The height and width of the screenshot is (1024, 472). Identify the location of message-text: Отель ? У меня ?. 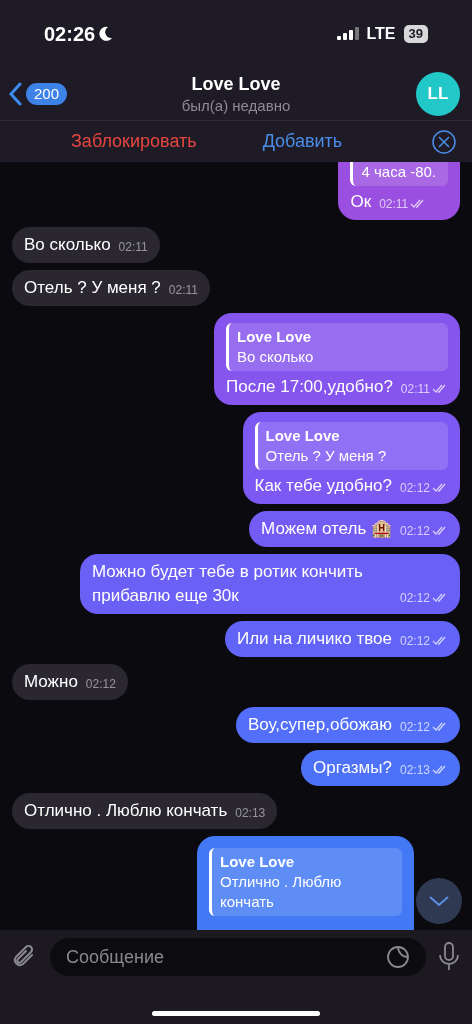
(92, 288).